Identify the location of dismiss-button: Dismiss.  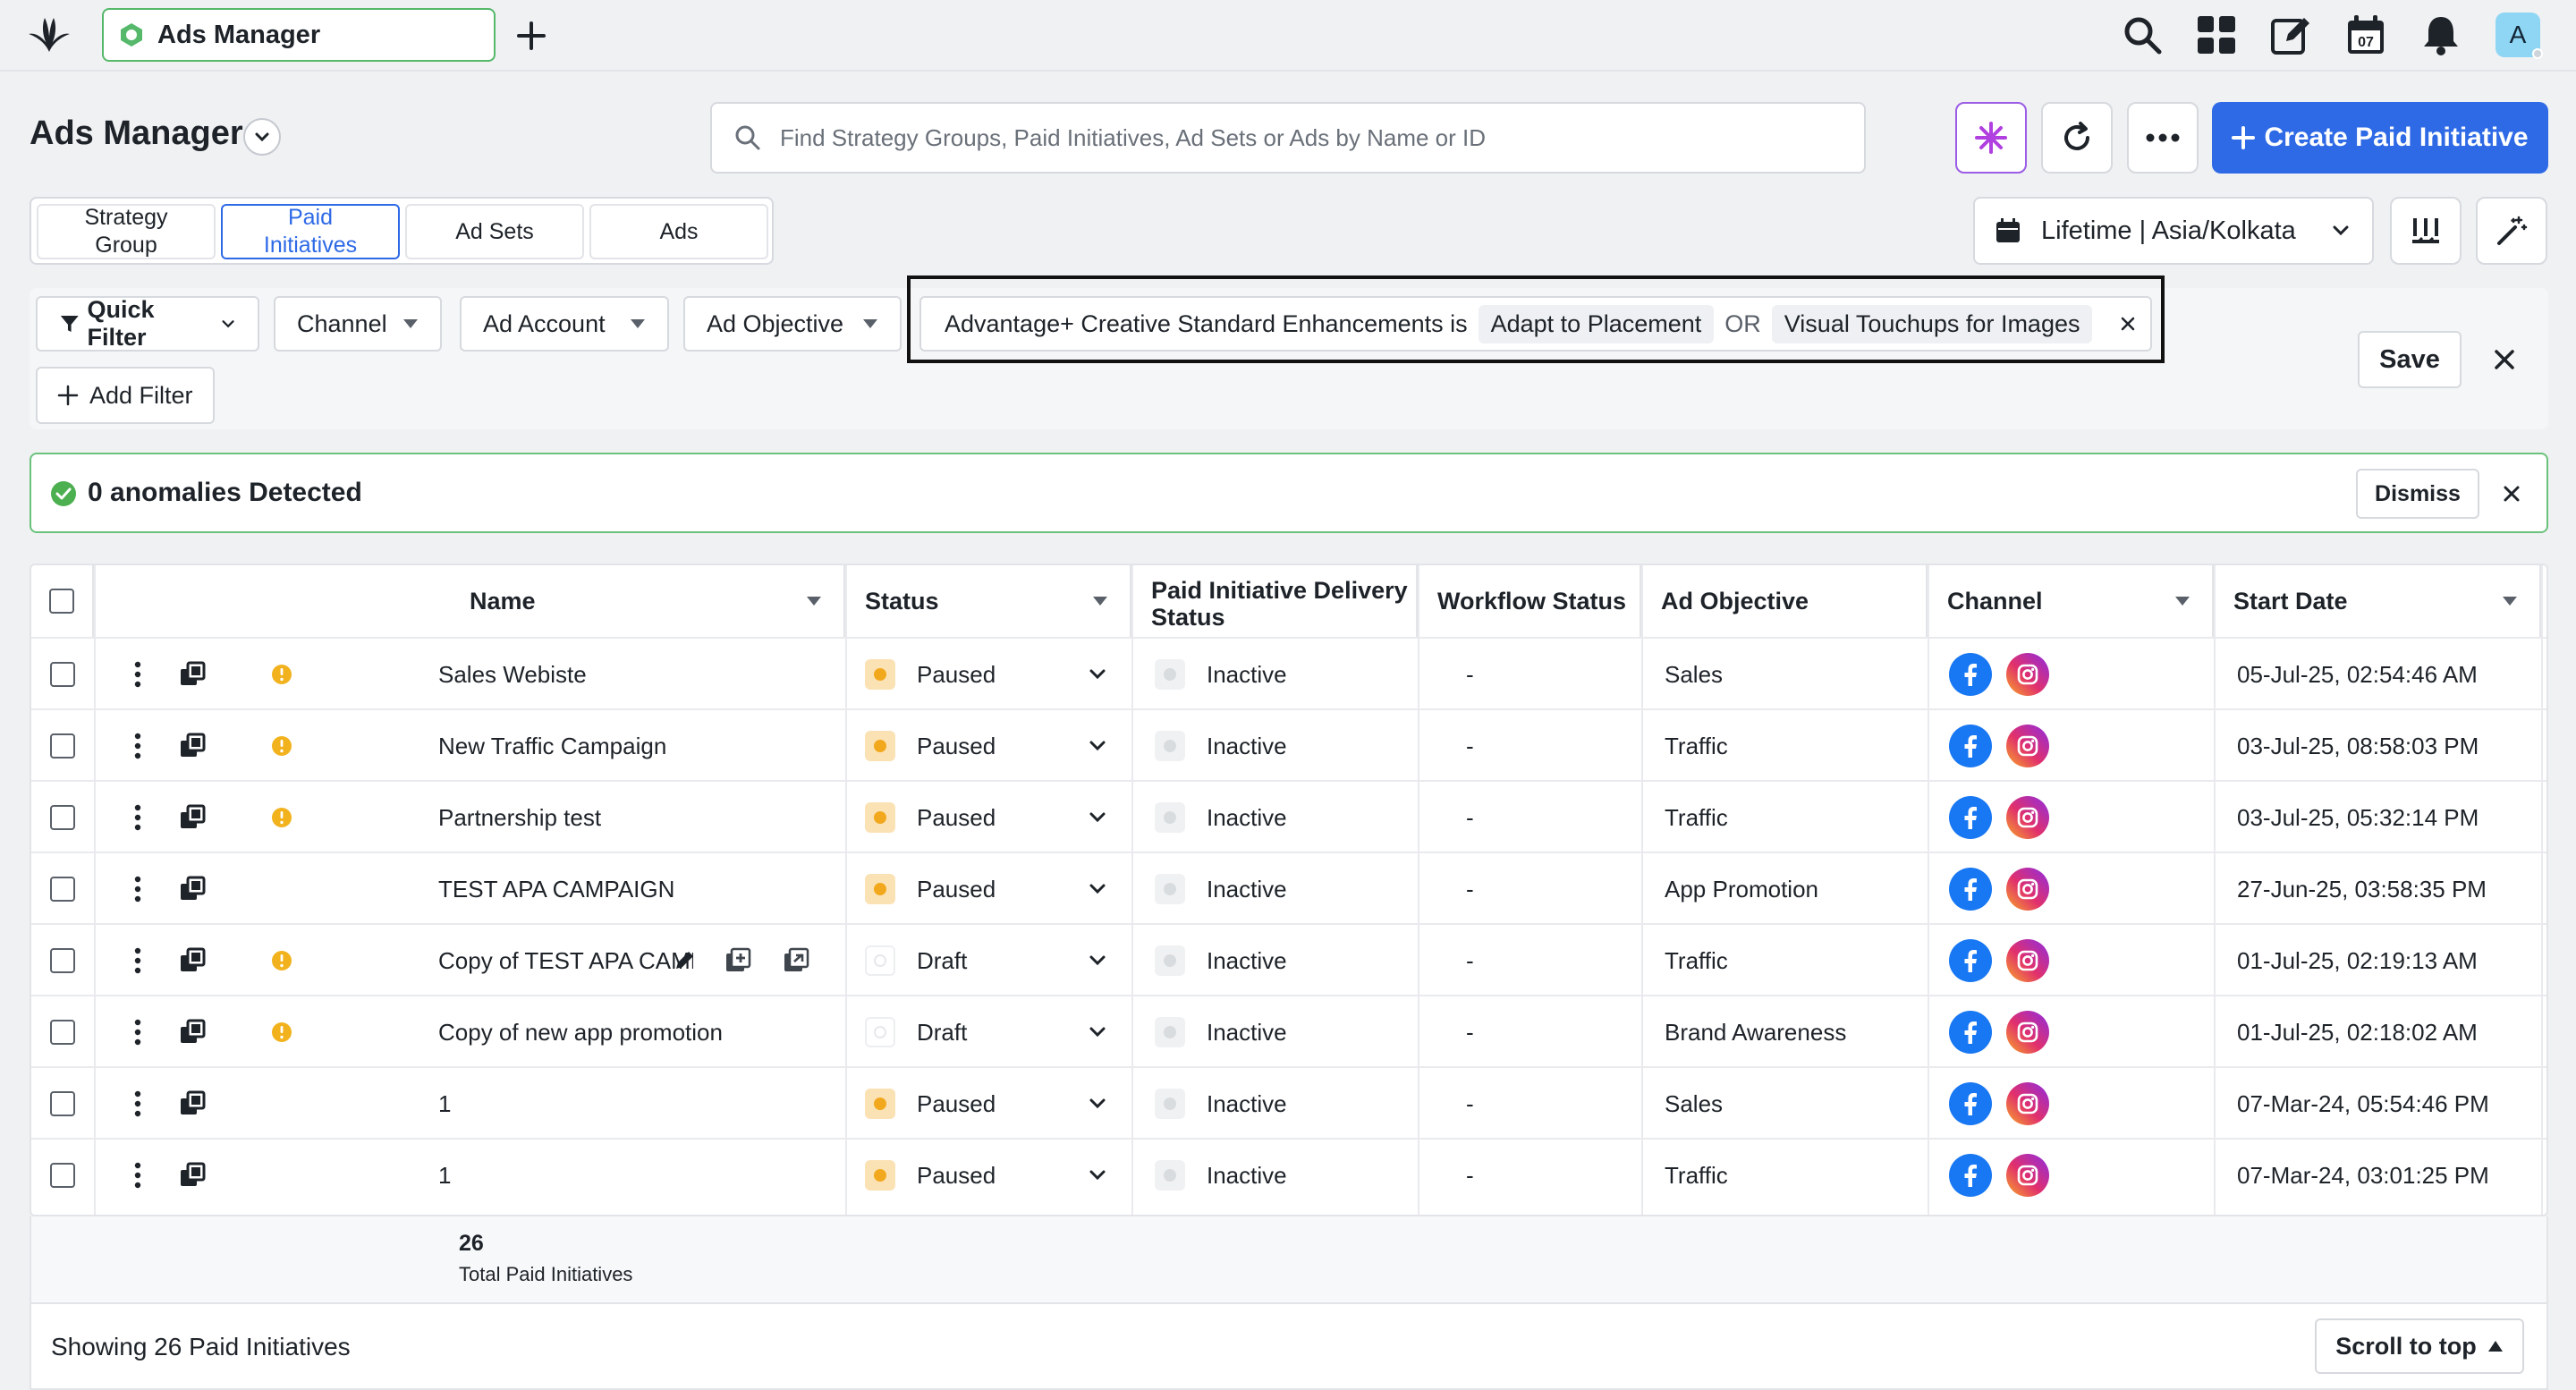
(2417, 494).